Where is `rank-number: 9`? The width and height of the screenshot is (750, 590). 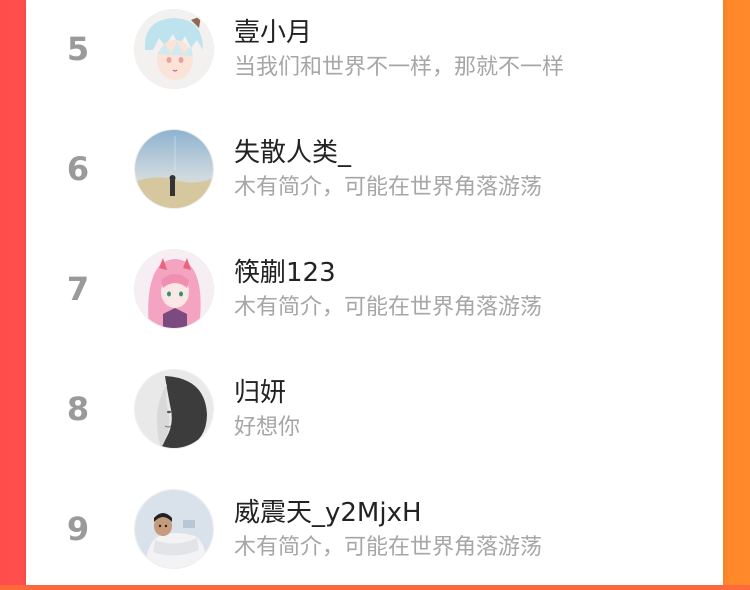 rank-number: 9 is located at coordinates (78, 529).